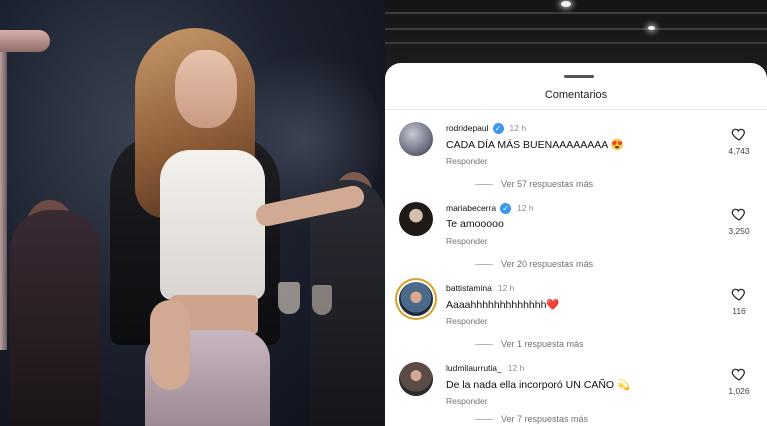 This screenshot has width=767, height=426. Describe the element at coordinates (55, 318) in the screenshot. I see `dancer-left` at that location.